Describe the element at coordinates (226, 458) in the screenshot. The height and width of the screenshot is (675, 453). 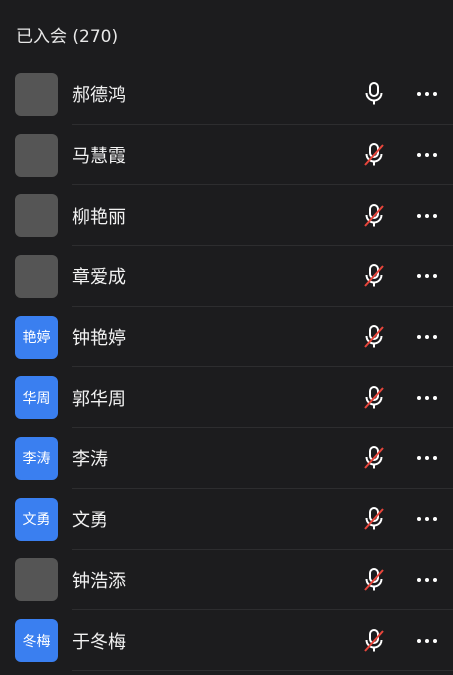
I see `participant-row: 李涛 李涛` at that location.